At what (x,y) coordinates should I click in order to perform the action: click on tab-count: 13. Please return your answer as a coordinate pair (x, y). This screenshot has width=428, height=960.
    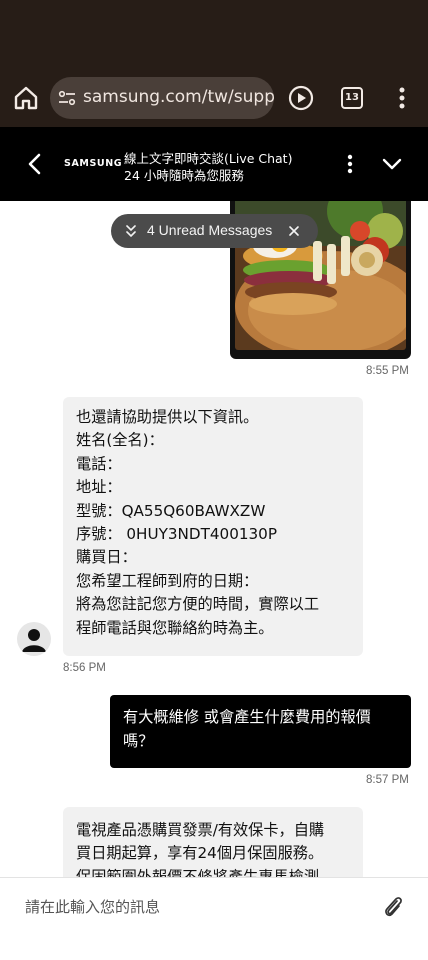
    Looking at the image, I should click on (352, 97).